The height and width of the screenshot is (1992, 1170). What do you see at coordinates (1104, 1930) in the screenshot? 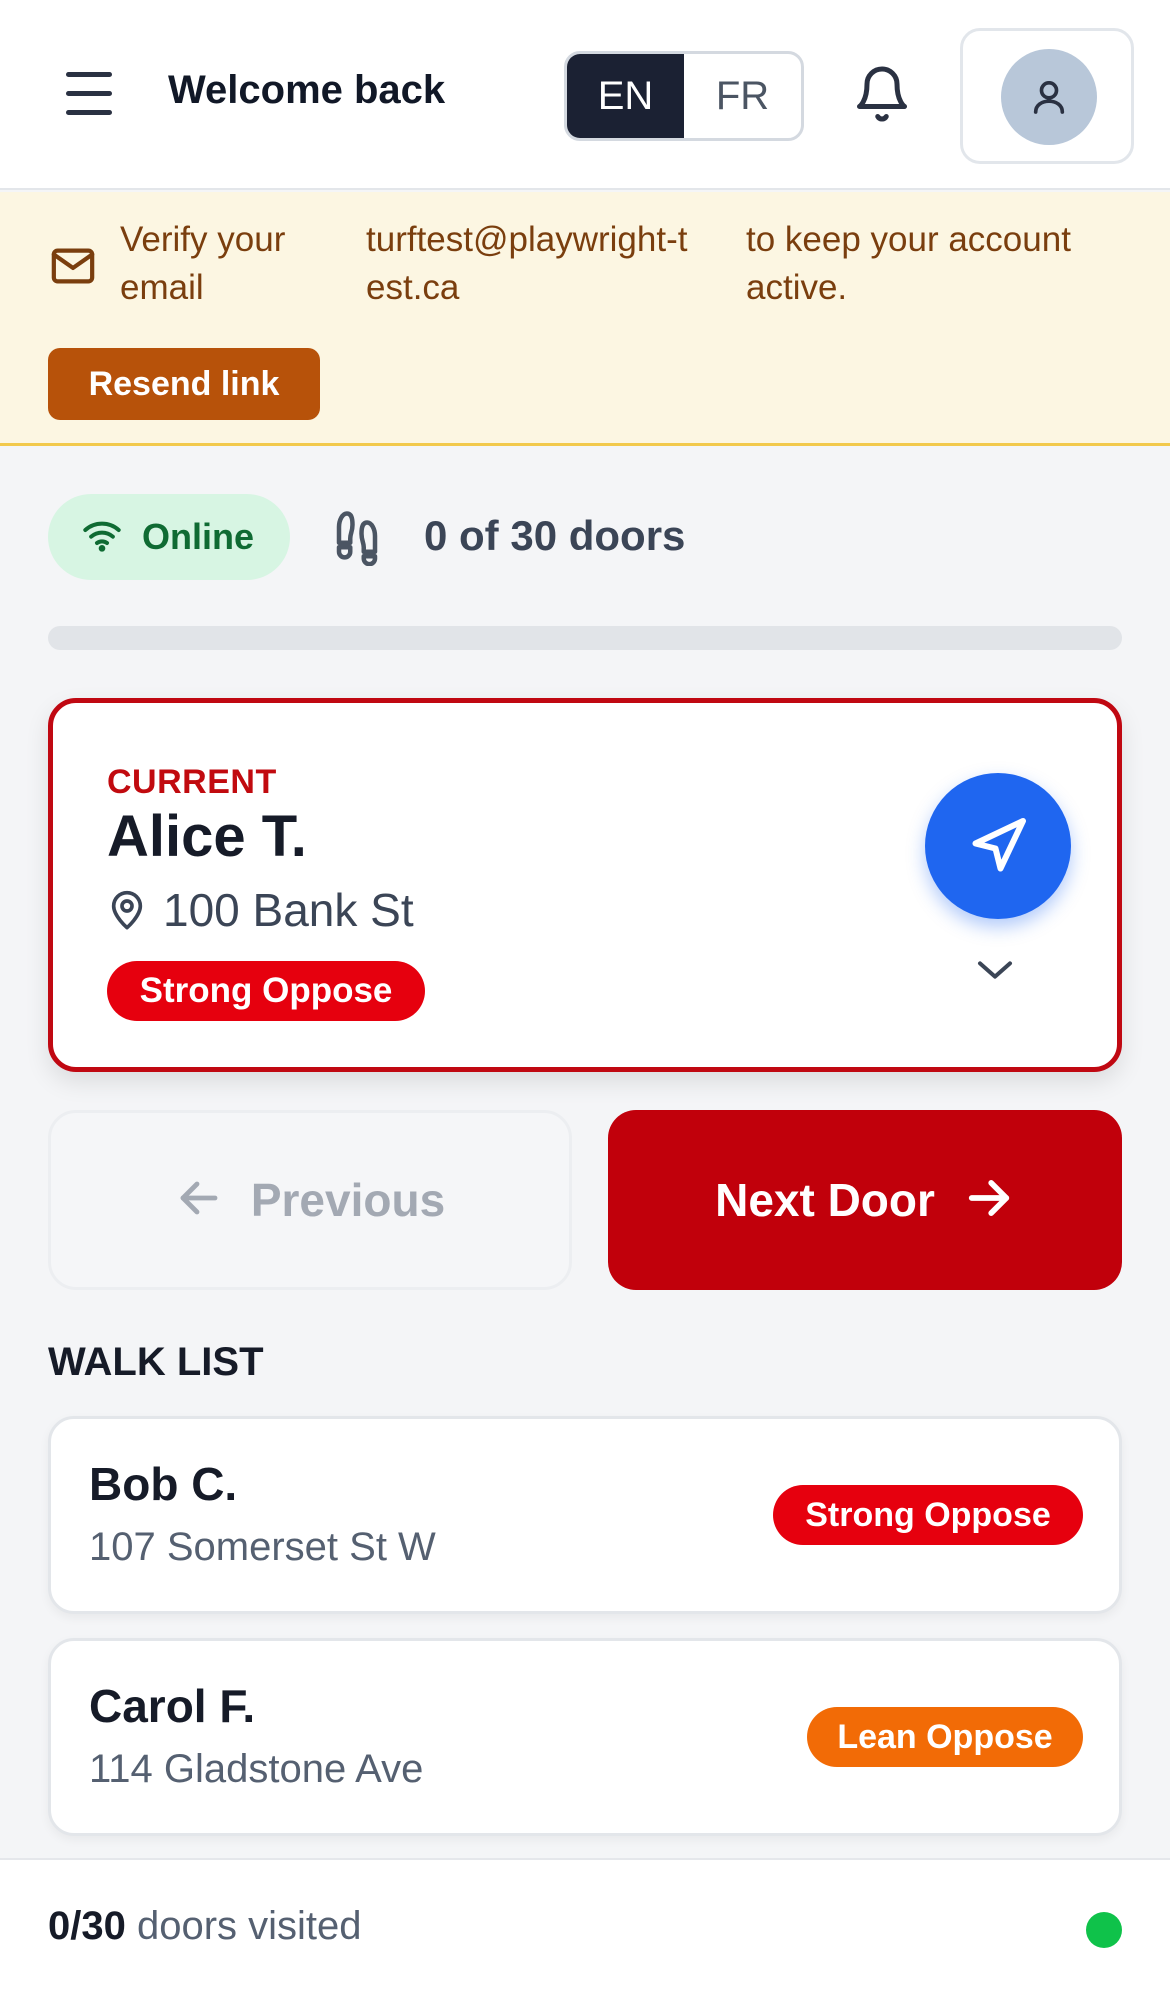
I see `sync-status-dot` at bounding box center [1104, 1930].